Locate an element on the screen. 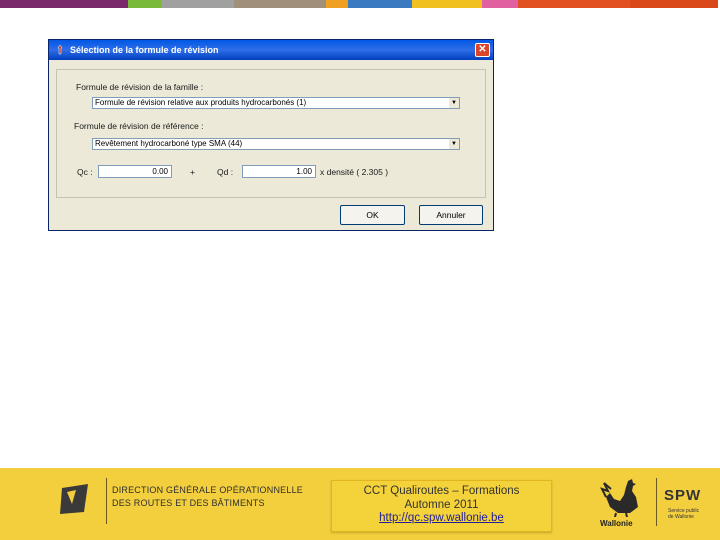 The height and width of the screenshot is (540, 720). spw-logo: SPW is located at coordinates (683, 495).